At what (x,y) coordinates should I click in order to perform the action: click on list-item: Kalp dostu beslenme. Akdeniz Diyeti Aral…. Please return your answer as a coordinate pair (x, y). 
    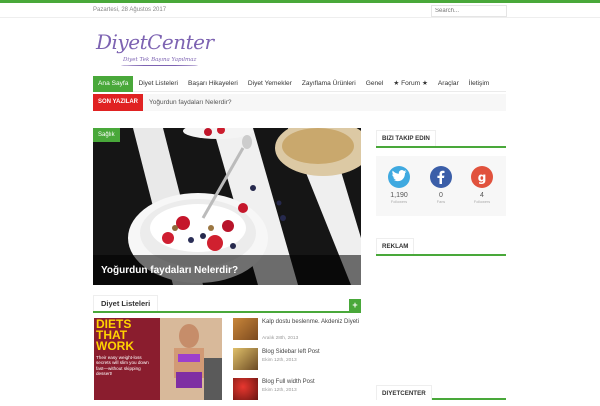
    Looking at the image, I should click on (297, 332).